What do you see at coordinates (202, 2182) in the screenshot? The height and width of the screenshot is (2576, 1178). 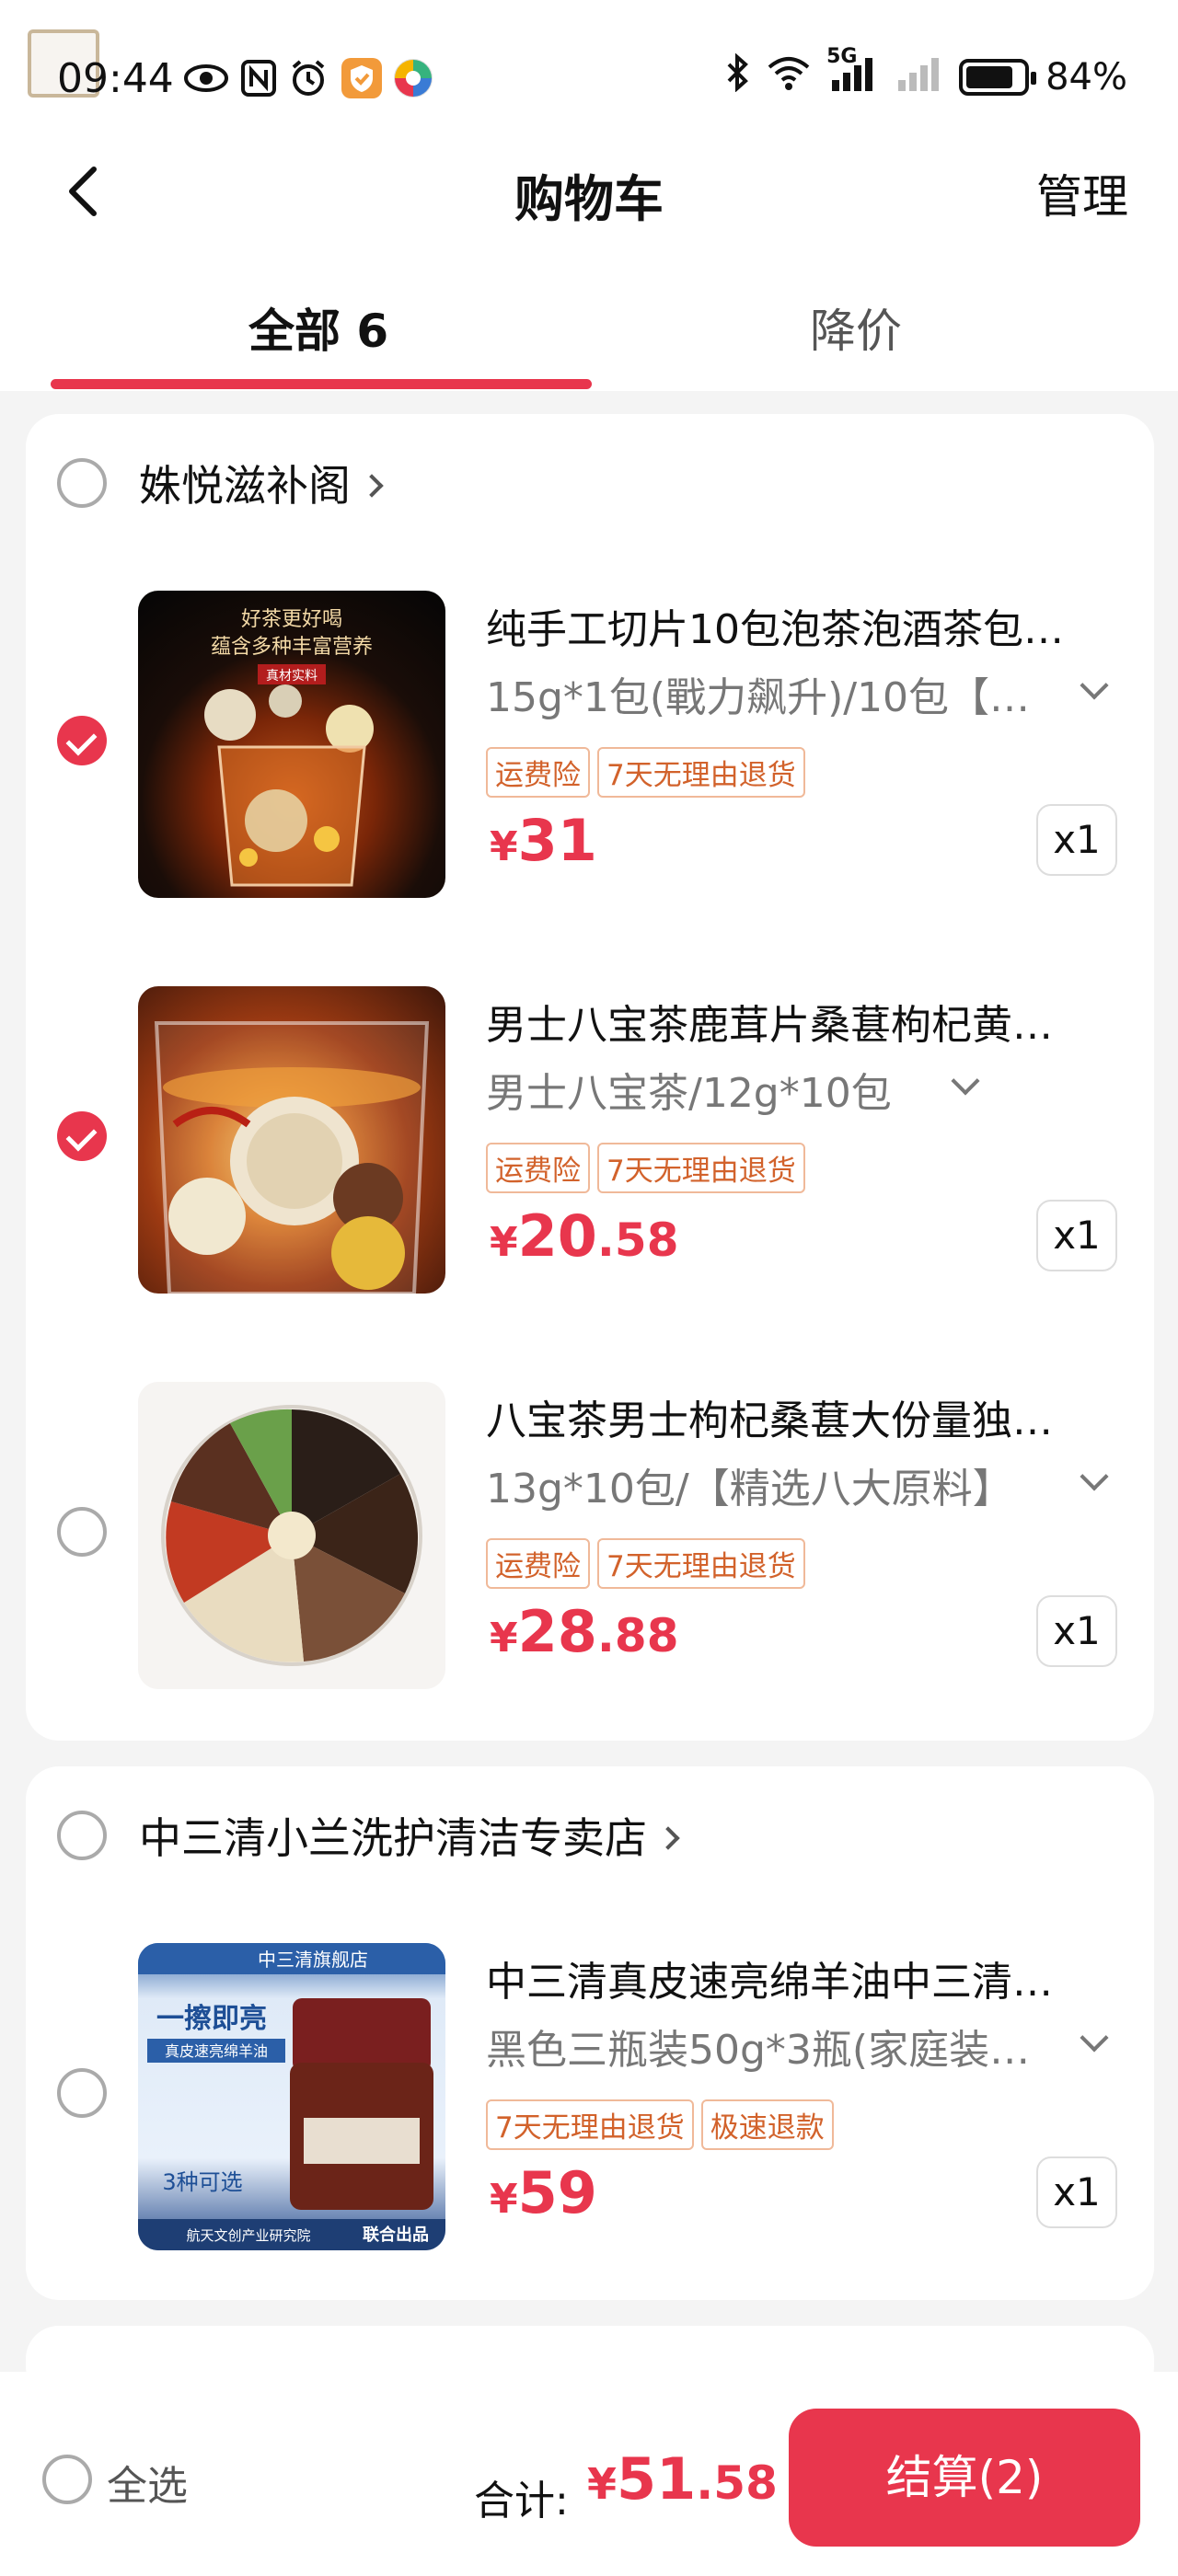 I see `image-caption: 3种可选` at bounding box center [202, 2182].